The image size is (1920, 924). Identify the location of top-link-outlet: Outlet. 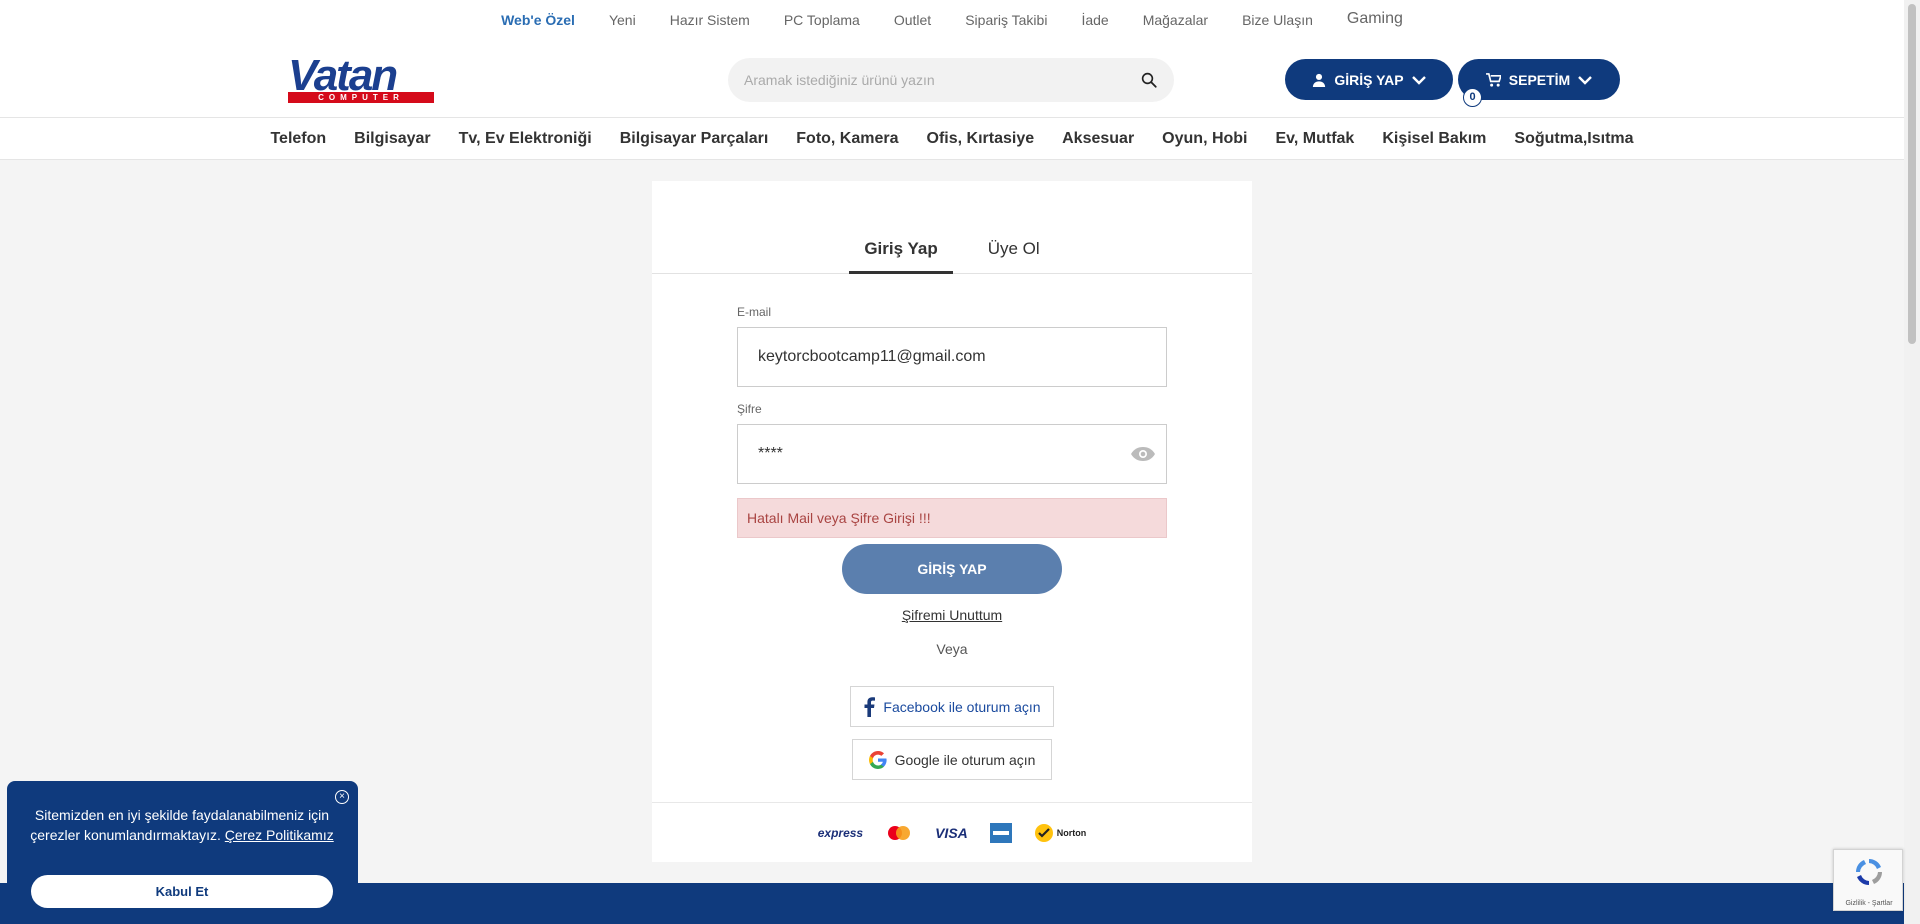
(912, 20).